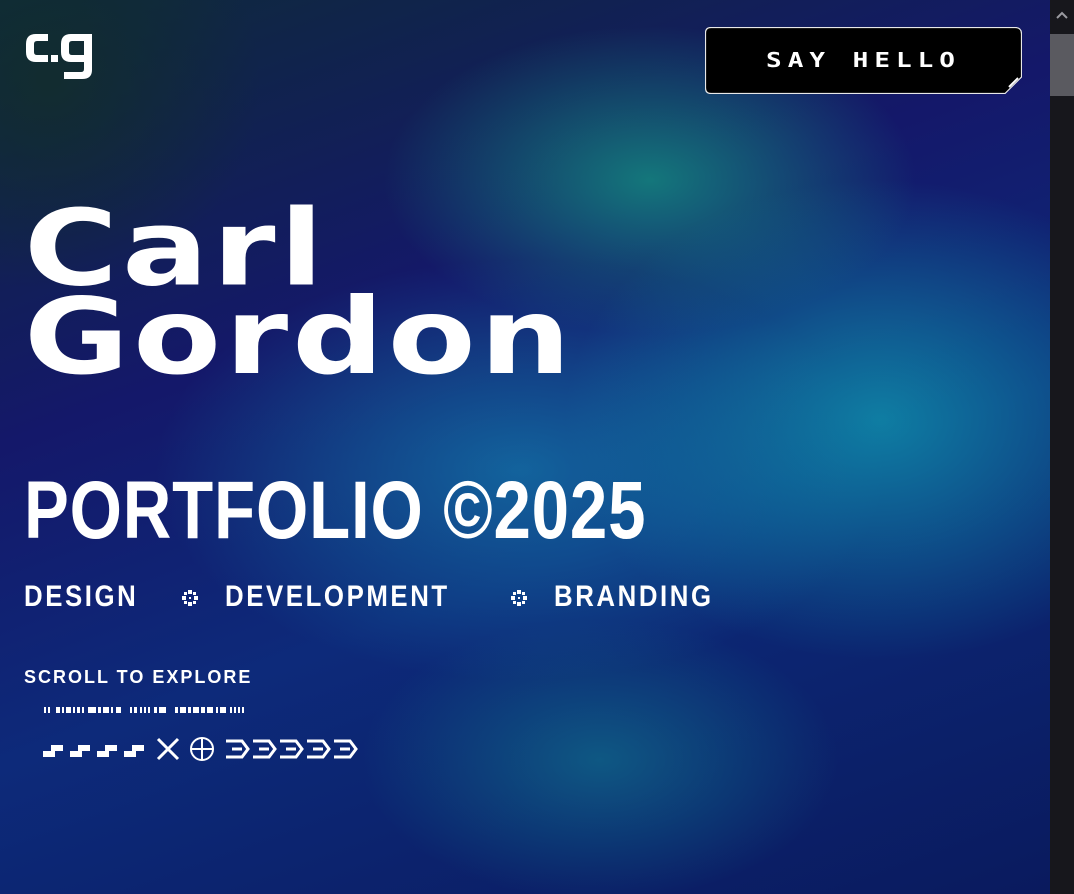 The width and height of the screenshot is (1074, 894). What do you see at coordinates (1062, 65) in the screenshot?
I see `scrollbar-thumb` at bounding box center [1062, 65].